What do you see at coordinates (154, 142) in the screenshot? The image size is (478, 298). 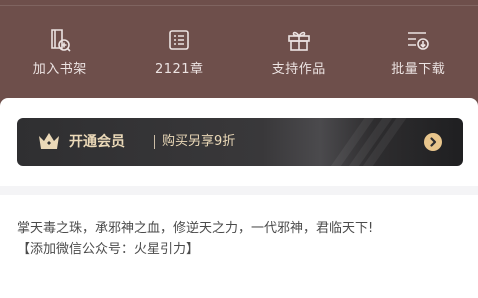 I see `membership-separator` at bounding box center [154, 142].